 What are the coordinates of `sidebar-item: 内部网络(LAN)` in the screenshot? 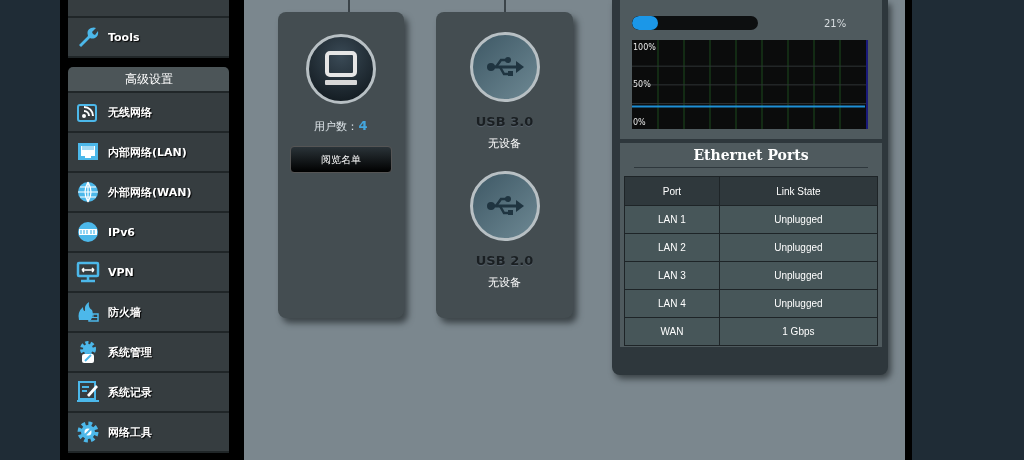 It's located at (148, 153).